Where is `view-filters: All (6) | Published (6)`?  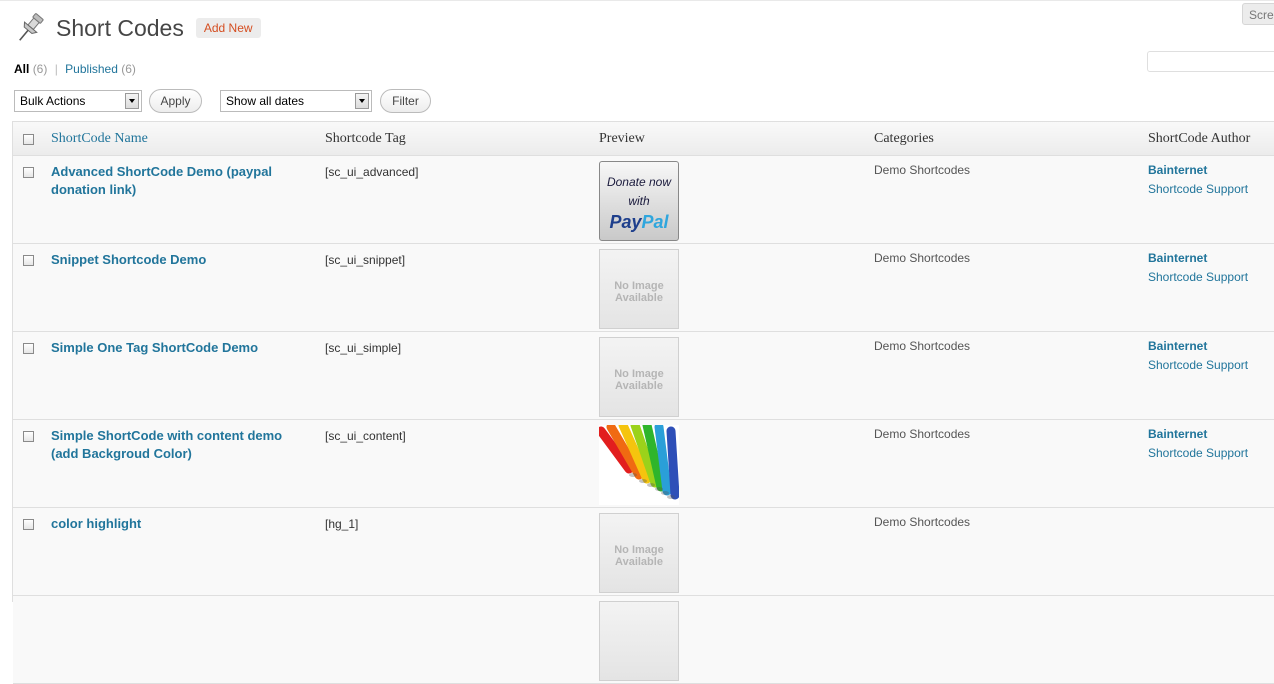 view-filters: All (6) | Published (6) is located at coordinates (75, 69).